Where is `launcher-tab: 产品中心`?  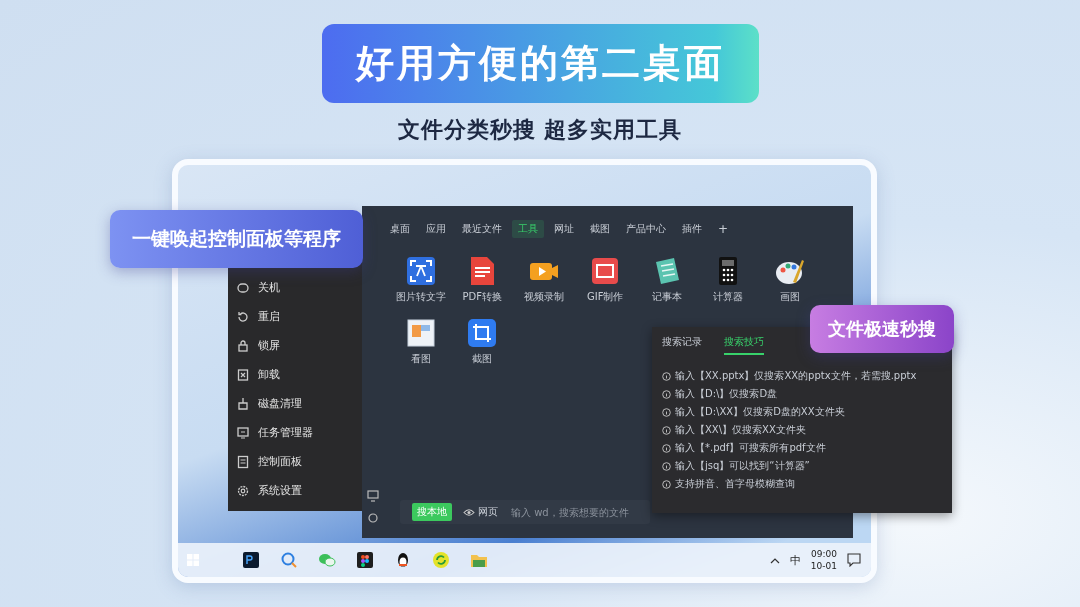 launcher-tab: 产品中心 is located at coordinates (646, 229).